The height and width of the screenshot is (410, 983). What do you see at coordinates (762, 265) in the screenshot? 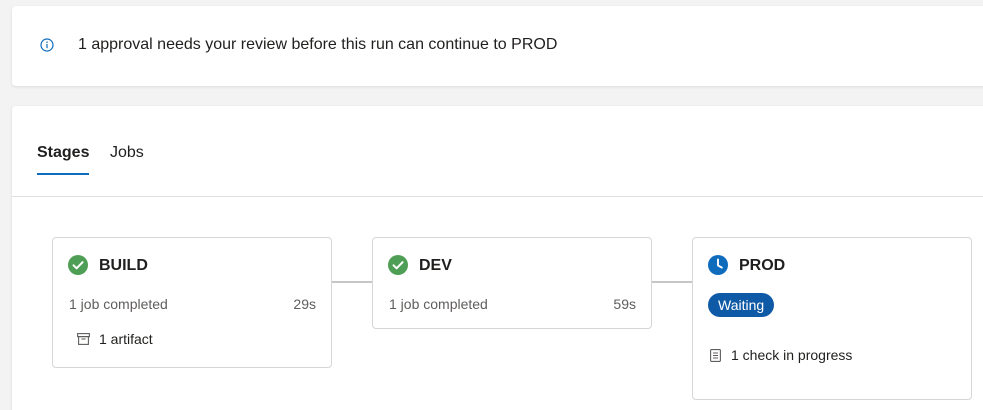
I see `stage-name: PROD` at bounding box center [762, 265].